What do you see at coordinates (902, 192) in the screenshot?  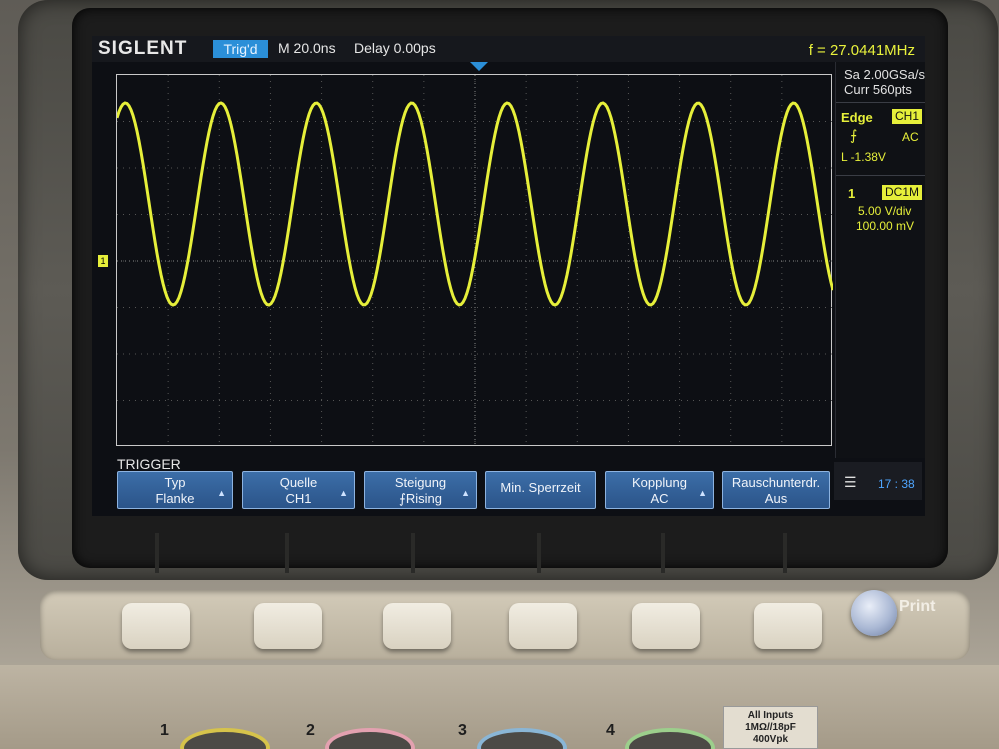 I see `channel-coupling-badge: DC1M` at bounding box center [902, 192].